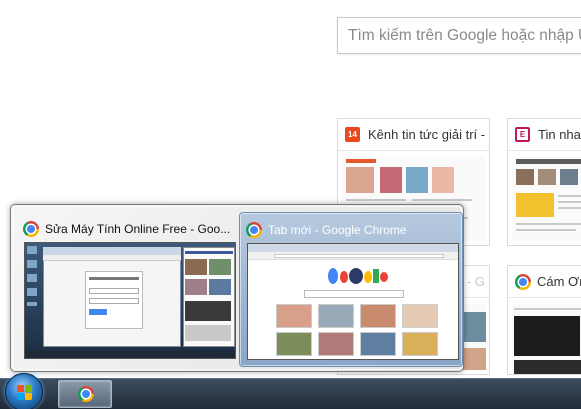 The image size is (581, 409). Describe the element at coordinates (559, 134) in the screenshot. I see `tile-title: Tin nhanh` at that location.